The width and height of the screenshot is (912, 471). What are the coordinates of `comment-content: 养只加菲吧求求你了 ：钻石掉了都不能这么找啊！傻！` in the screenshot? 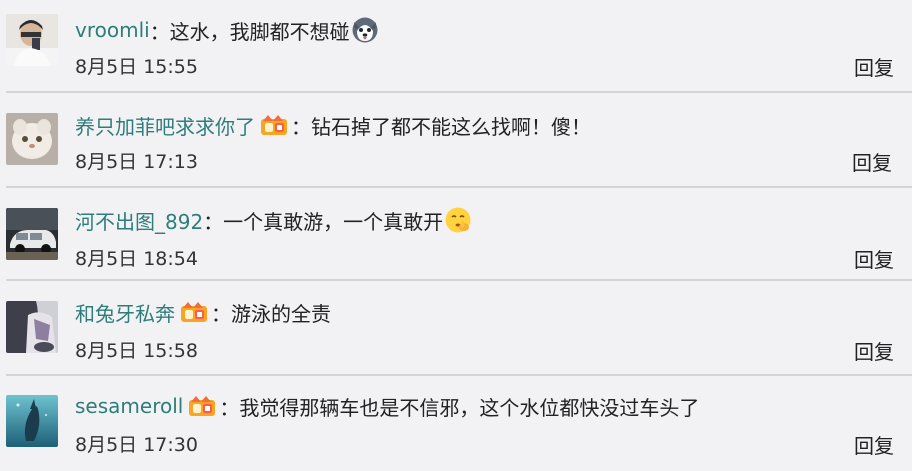 It's located at (333, 125).